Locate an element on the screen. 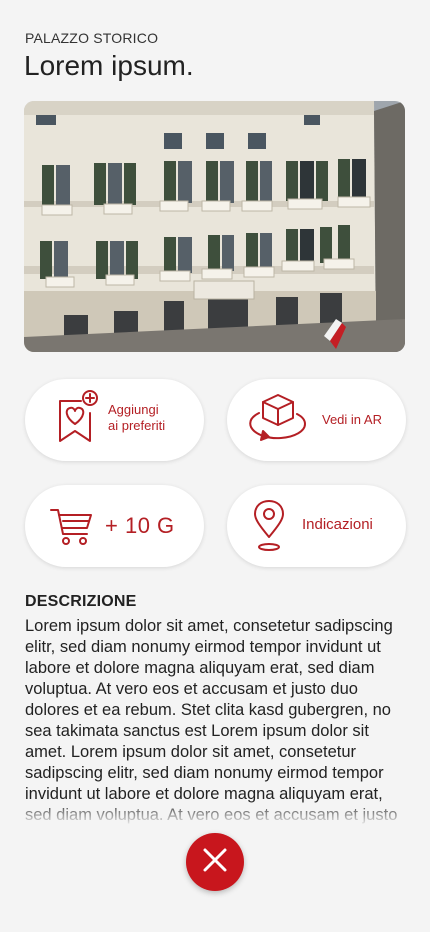 This screenshot has height=932, width=430. page-title: Lorem ipsum. is located at coordinates (109, 65).